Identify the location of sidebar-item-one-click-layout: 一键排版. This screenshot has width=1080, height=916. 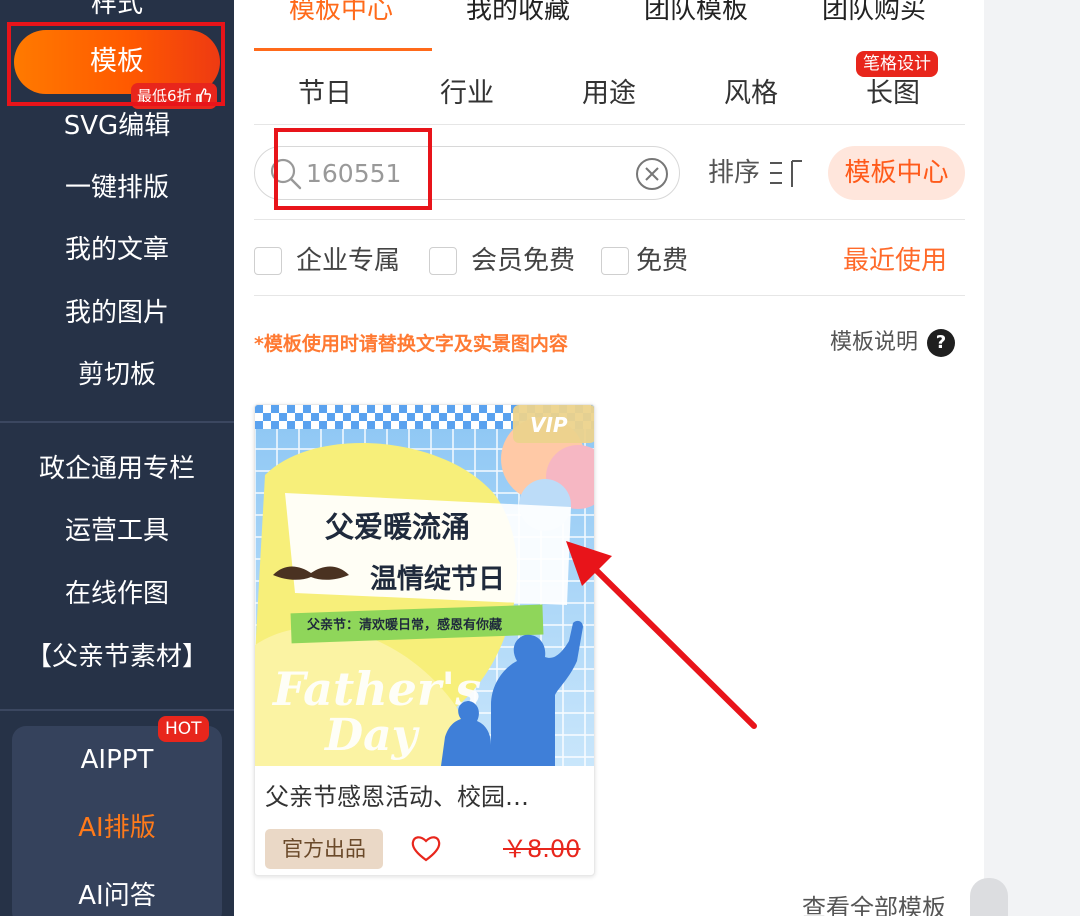
(117, 188).